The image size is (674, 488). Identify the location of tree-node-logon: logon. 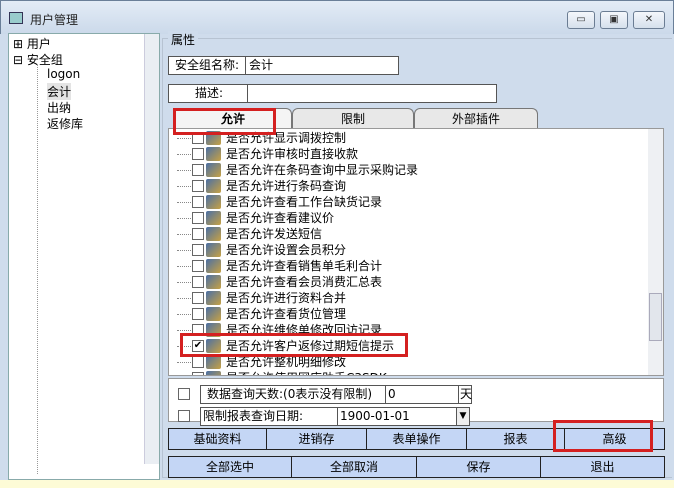
(63, 74).